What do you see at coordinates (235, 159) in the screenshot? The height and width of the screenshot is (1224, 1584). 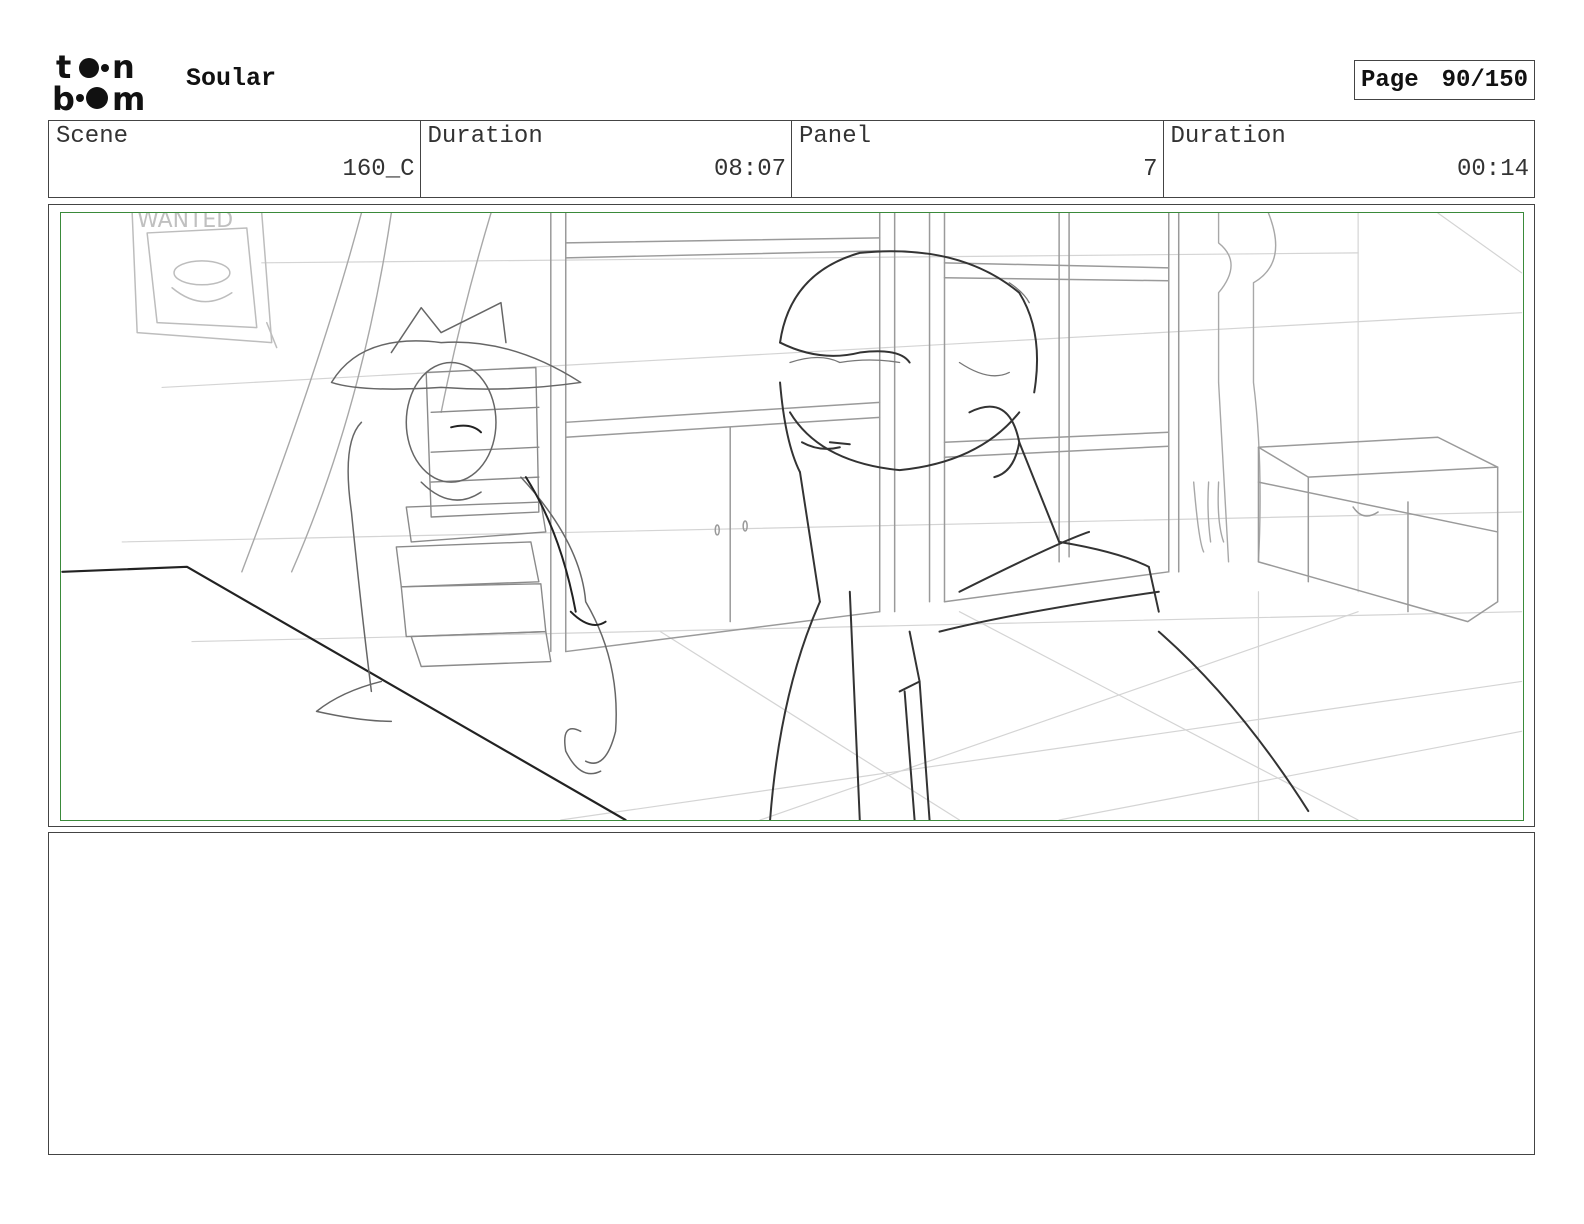 I see `scene-cell: Scene 160_C` at bounding box center [235, 159].